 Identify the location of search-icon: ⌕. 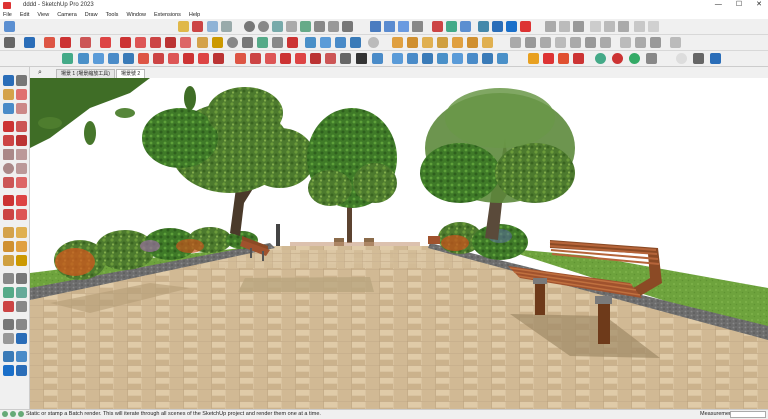
(40, 73).